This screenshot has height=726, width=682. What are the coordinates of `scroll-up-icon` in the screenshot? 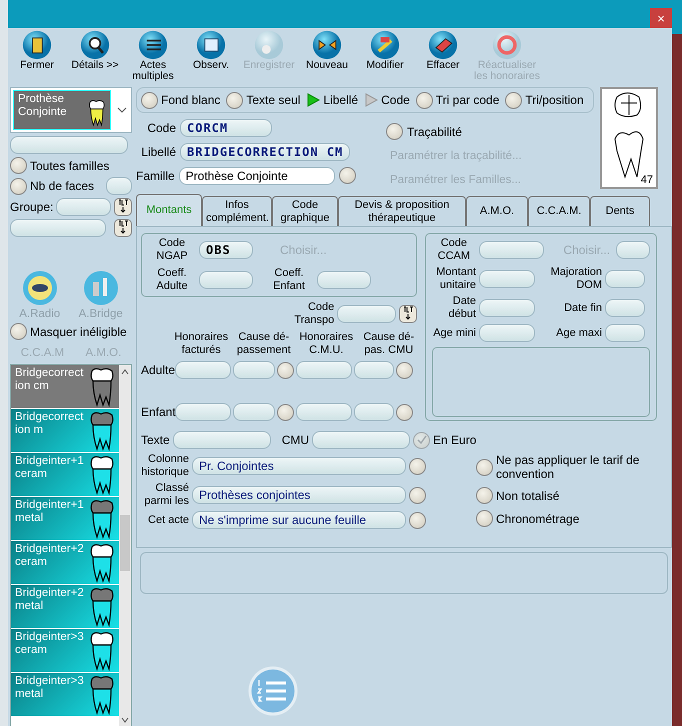 It's located at (125, 372).